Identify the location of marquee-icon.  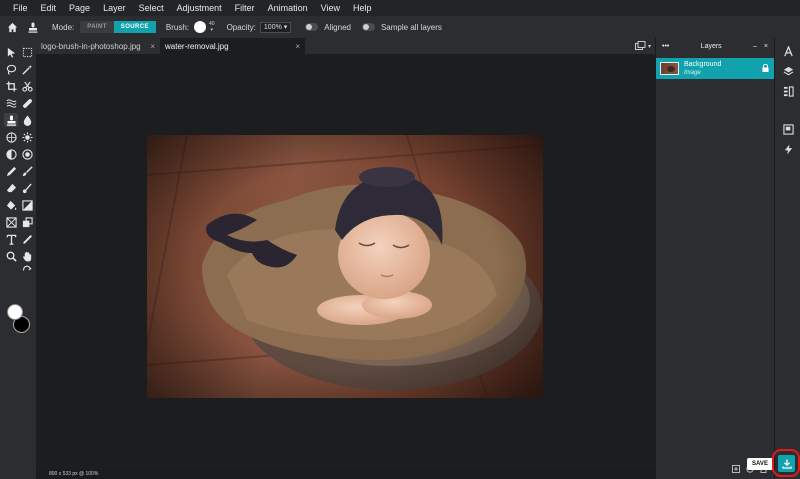
(27, 52).